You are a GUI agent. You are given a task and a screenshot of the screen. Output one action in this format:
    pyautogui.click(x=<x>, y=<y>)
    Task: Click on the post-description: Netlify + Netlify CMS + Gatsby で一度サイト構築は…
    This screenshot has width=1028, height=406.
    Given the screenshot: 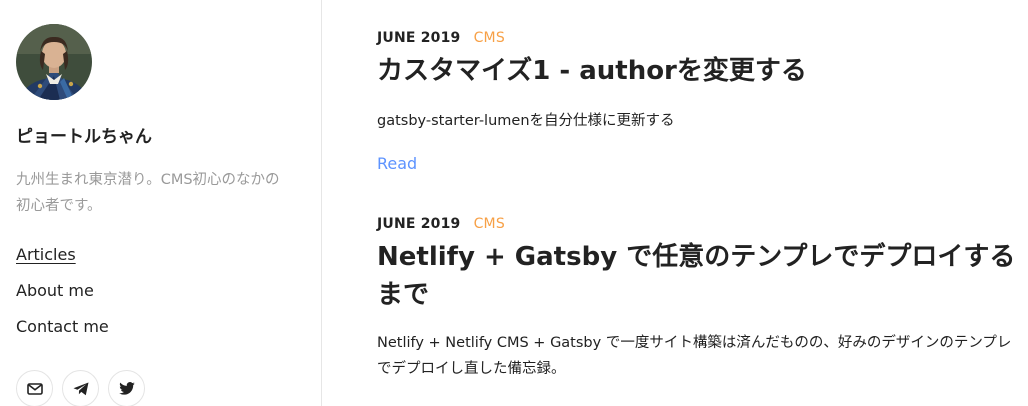 What is the action you would take?
    pyautogui.click(x=694, y=356)
    